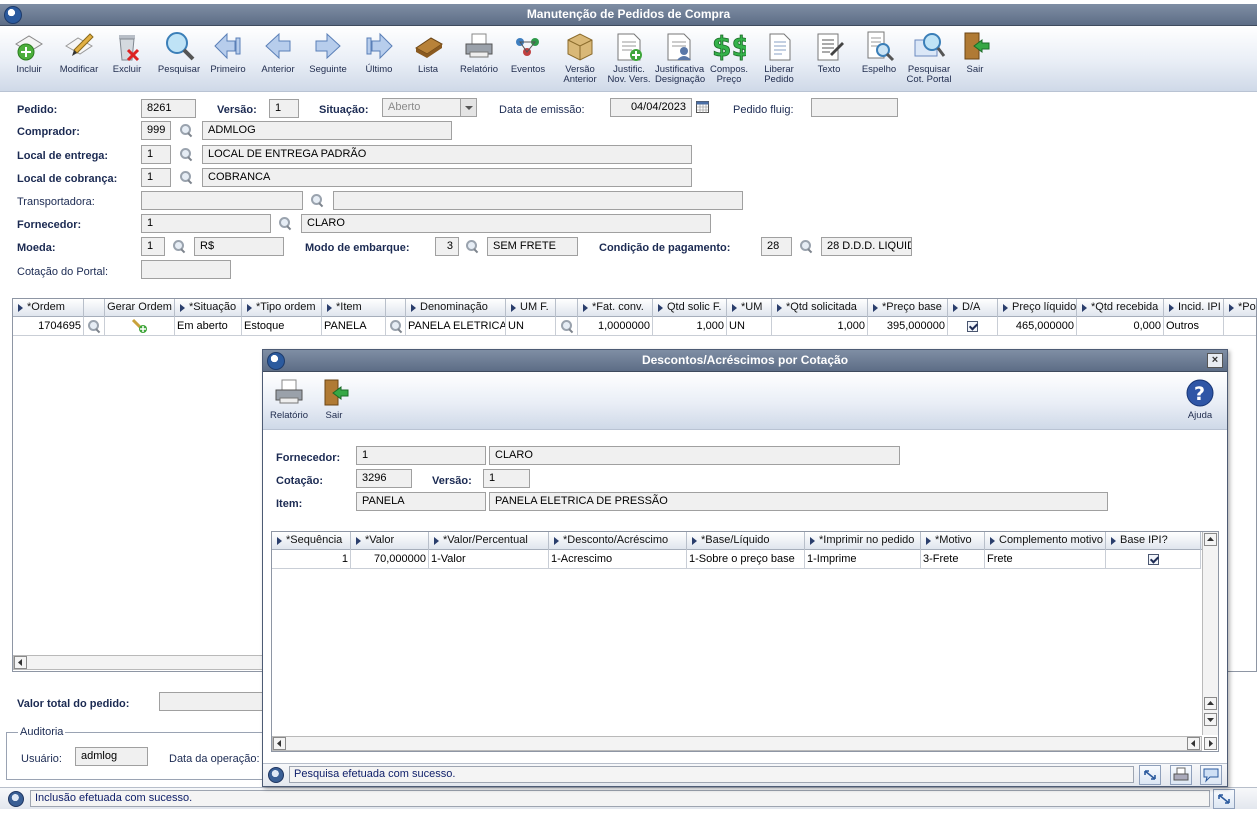  Describe the element at coordinates (284, 108) in the screenshot. I see `versao-field: 1` at that location.